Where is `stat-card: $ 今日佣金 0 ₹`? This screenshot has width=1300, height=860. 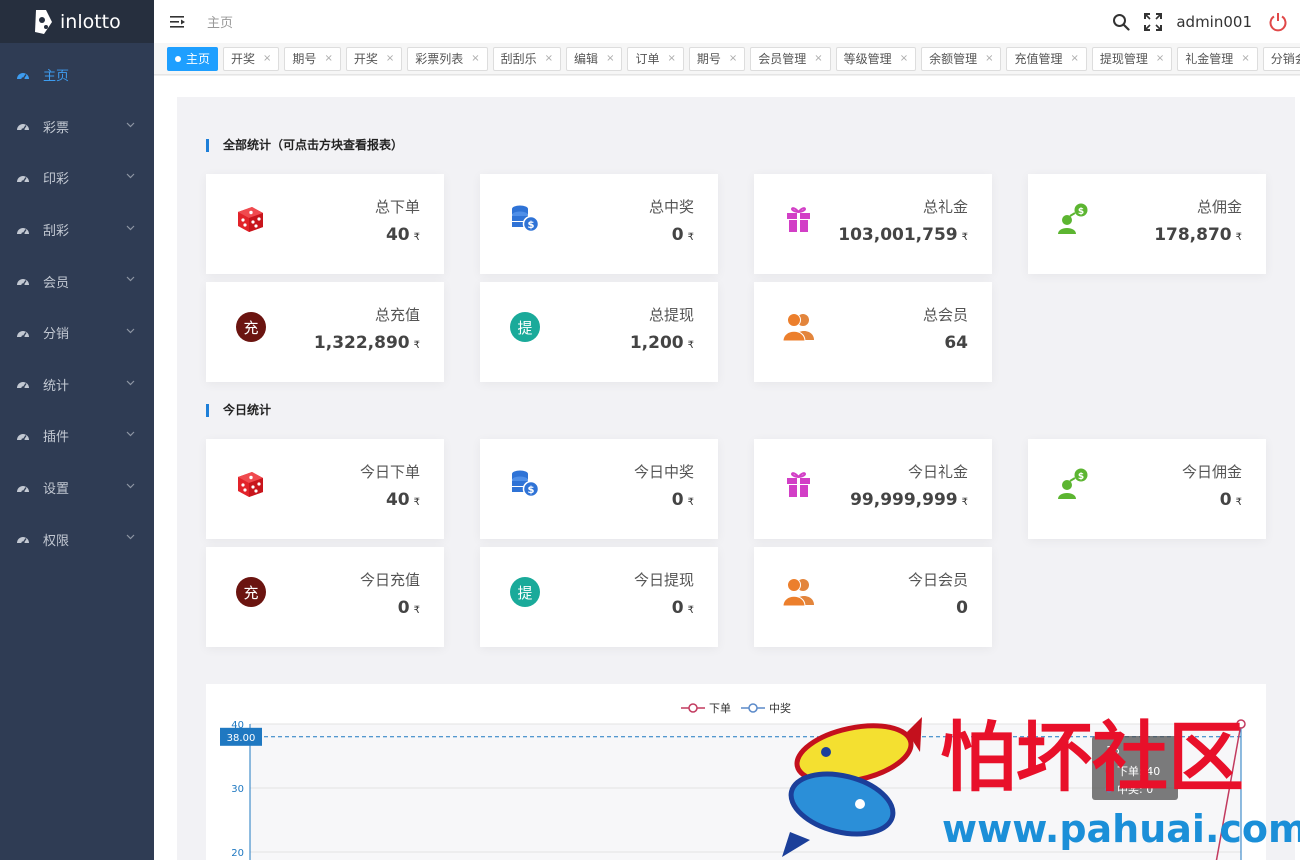
stat-card: $ 今日佣金 0 ₹ is located at coordinates (1147, 489).